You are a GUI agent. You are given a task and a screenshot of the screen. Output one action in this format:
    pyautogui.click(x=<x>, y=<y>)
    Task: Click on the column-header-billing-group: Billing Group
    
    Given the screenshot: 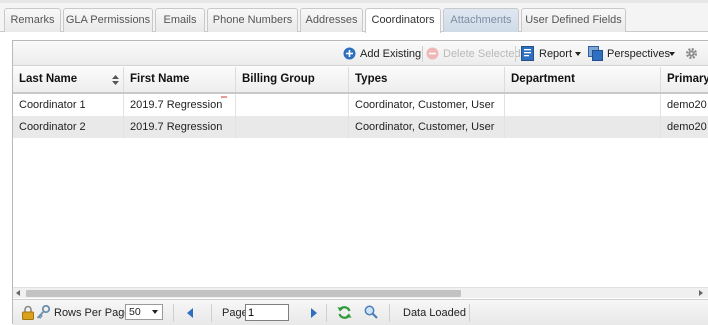 What is the action you would take?
    pyautogui.click(x=292, y=79)
    